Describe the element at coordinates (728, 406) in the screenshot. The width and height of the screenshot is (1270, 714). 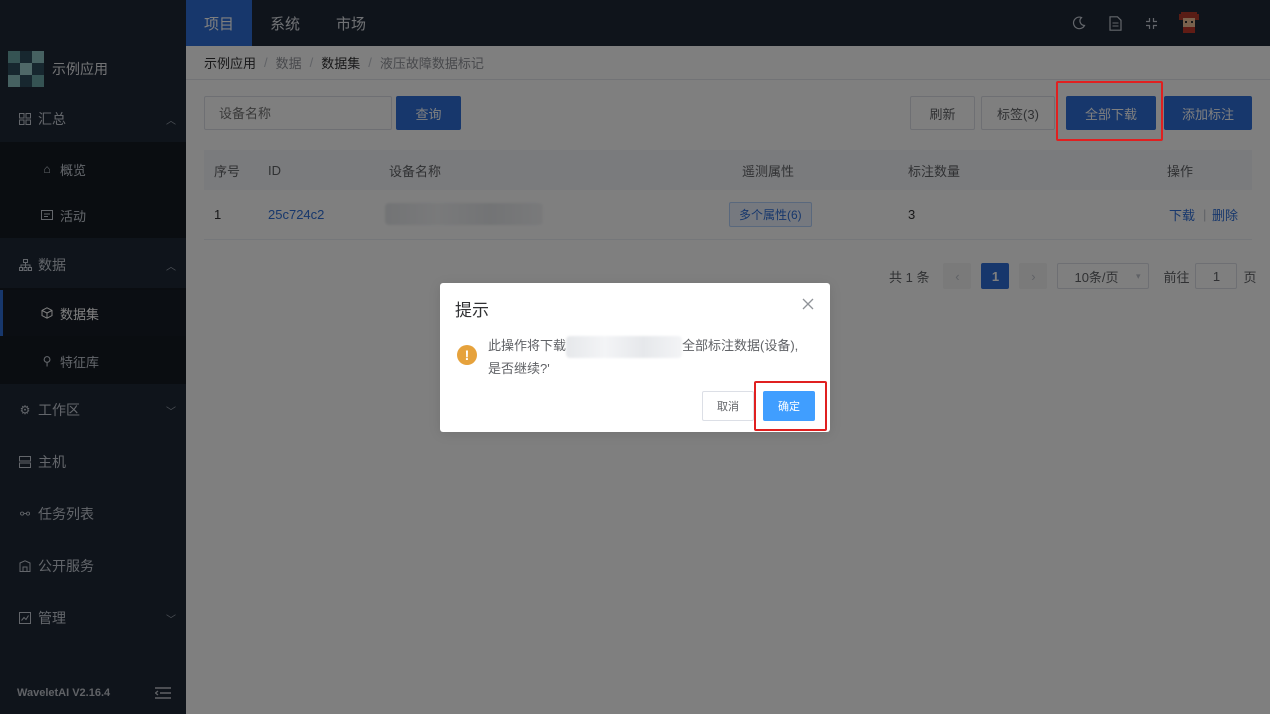
I see `cancel-button: 取消` at that location.